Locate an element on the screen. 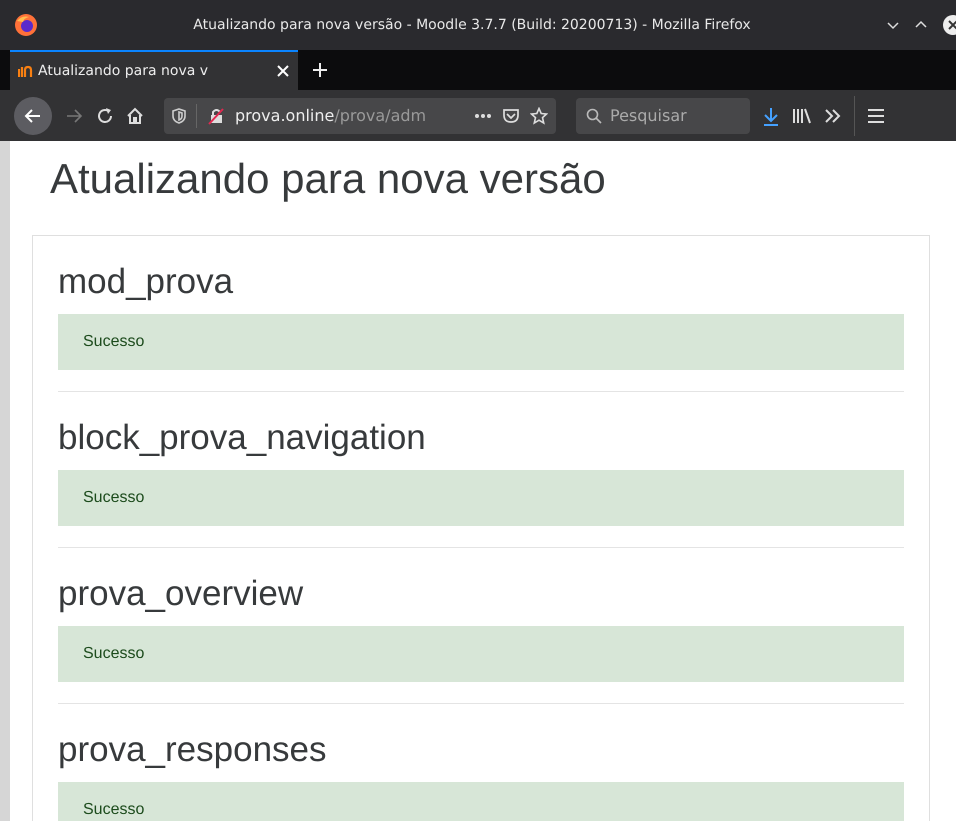 The width and height of the screenshot is (956, 821). tab-title: Atualizando para nova v is located at coordinates (124, 71).